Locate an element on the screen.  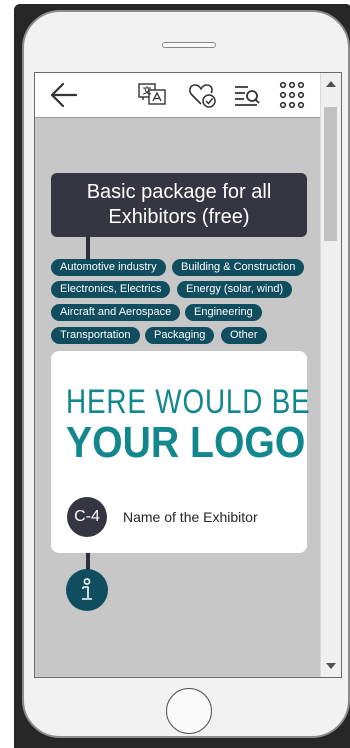
speaker-slot is located at coordinates (189, 45).